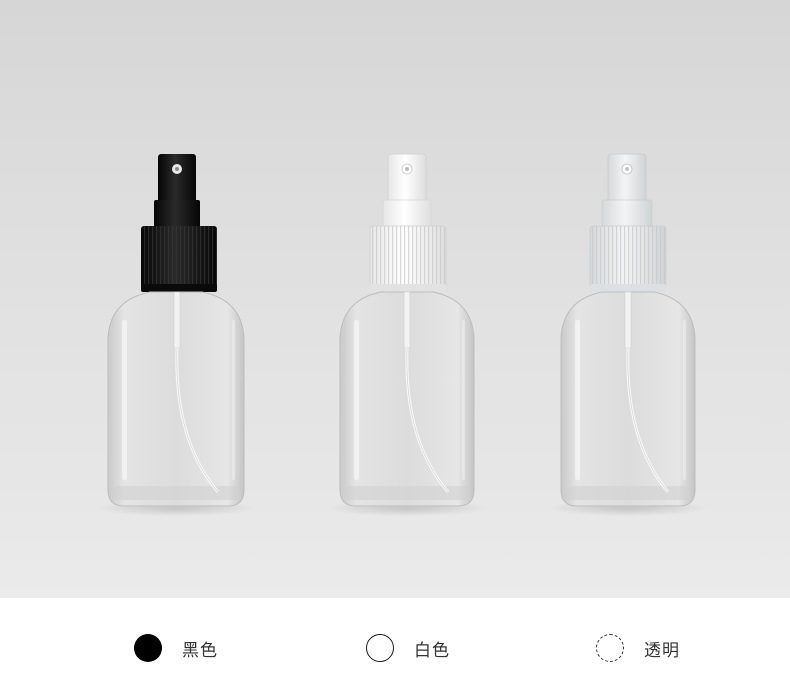 The image size is (790, 699). I want to click on color-option-label: 白色, so click(432, 650).